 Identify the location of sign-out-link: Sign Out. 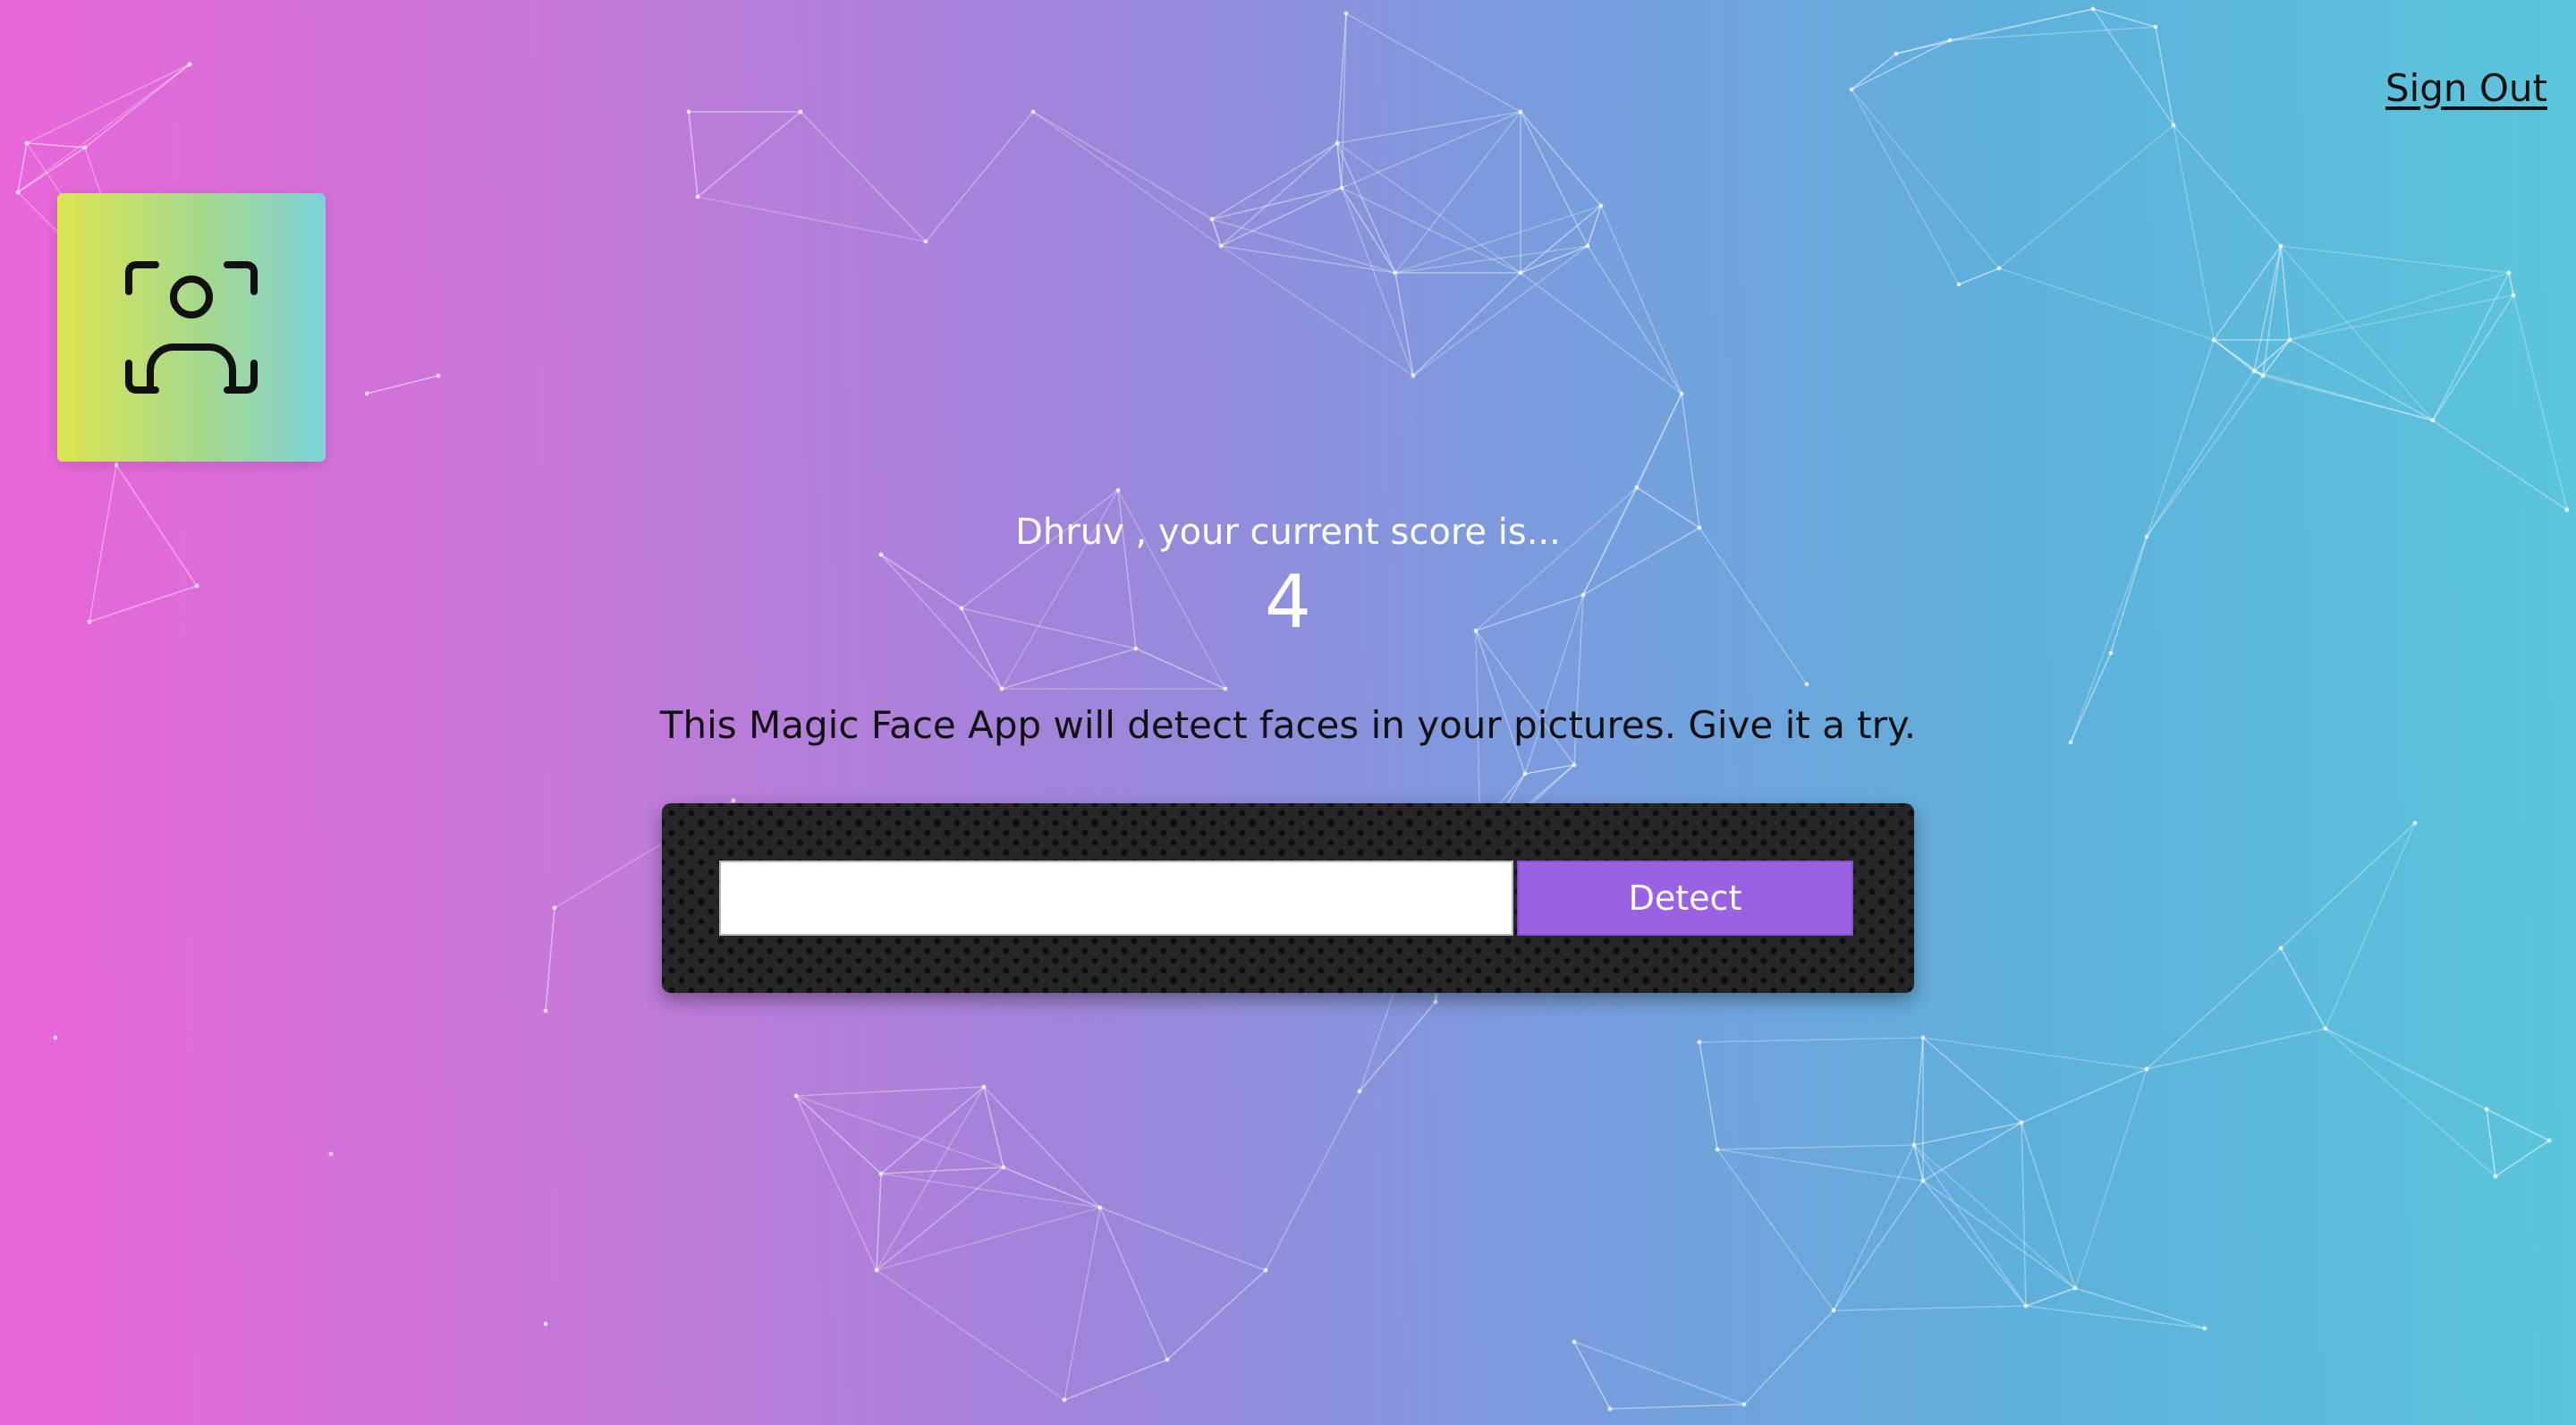
(2466, 88).